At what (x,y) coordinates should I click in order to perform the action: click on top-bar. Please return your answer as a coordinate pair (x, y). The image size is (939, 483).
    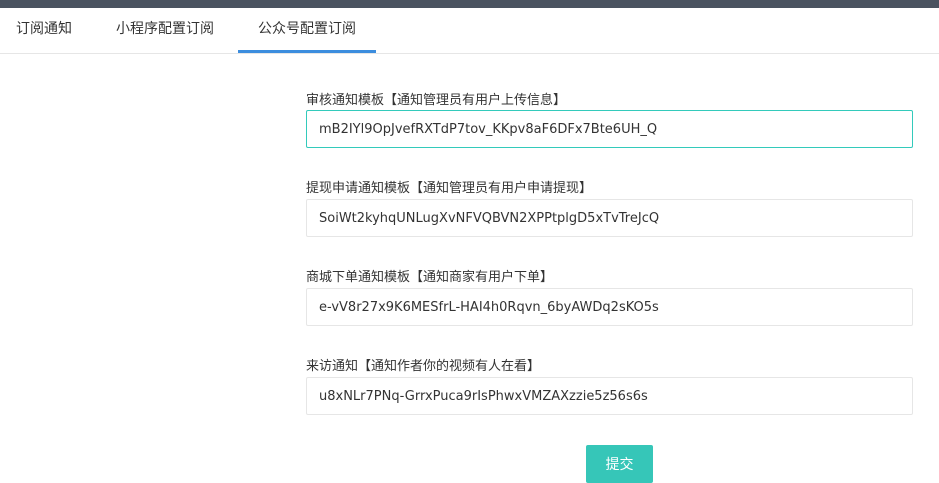
    Looking at the image, I should click on (469, 4).